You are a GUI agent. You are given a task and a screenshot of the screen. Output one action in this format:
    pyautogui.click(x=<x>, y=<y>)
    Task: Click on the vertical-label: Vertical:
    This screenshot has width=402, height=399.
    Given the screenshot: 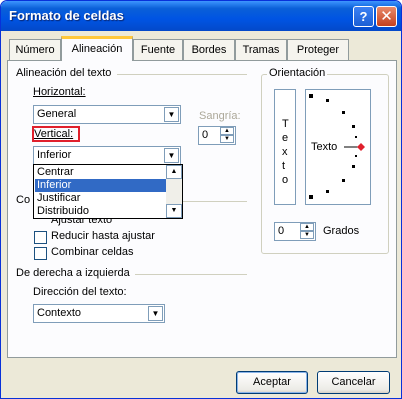 What is the action you would take?
    pyautogui.click(x=54, y=134)
    